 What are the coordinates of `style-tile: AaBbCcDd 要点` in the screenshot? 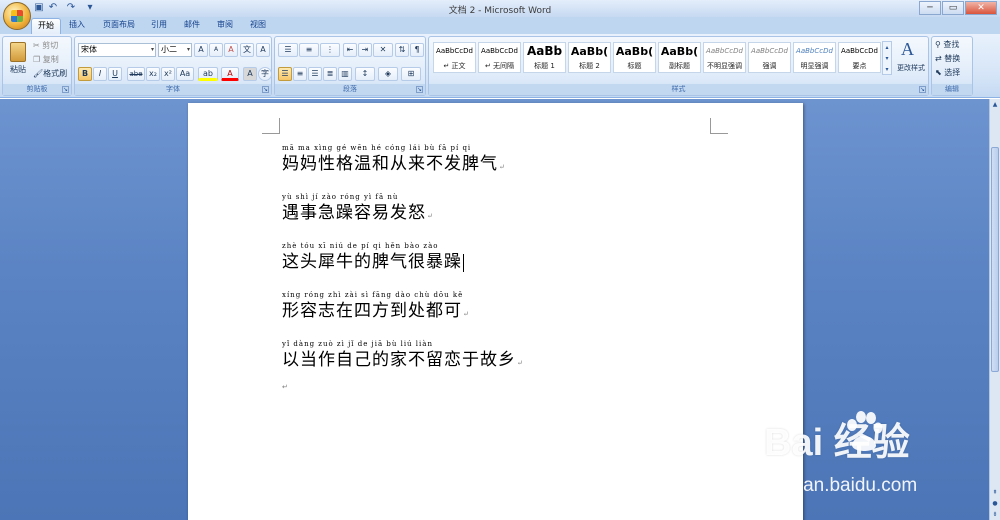 It's located at (859, 57).